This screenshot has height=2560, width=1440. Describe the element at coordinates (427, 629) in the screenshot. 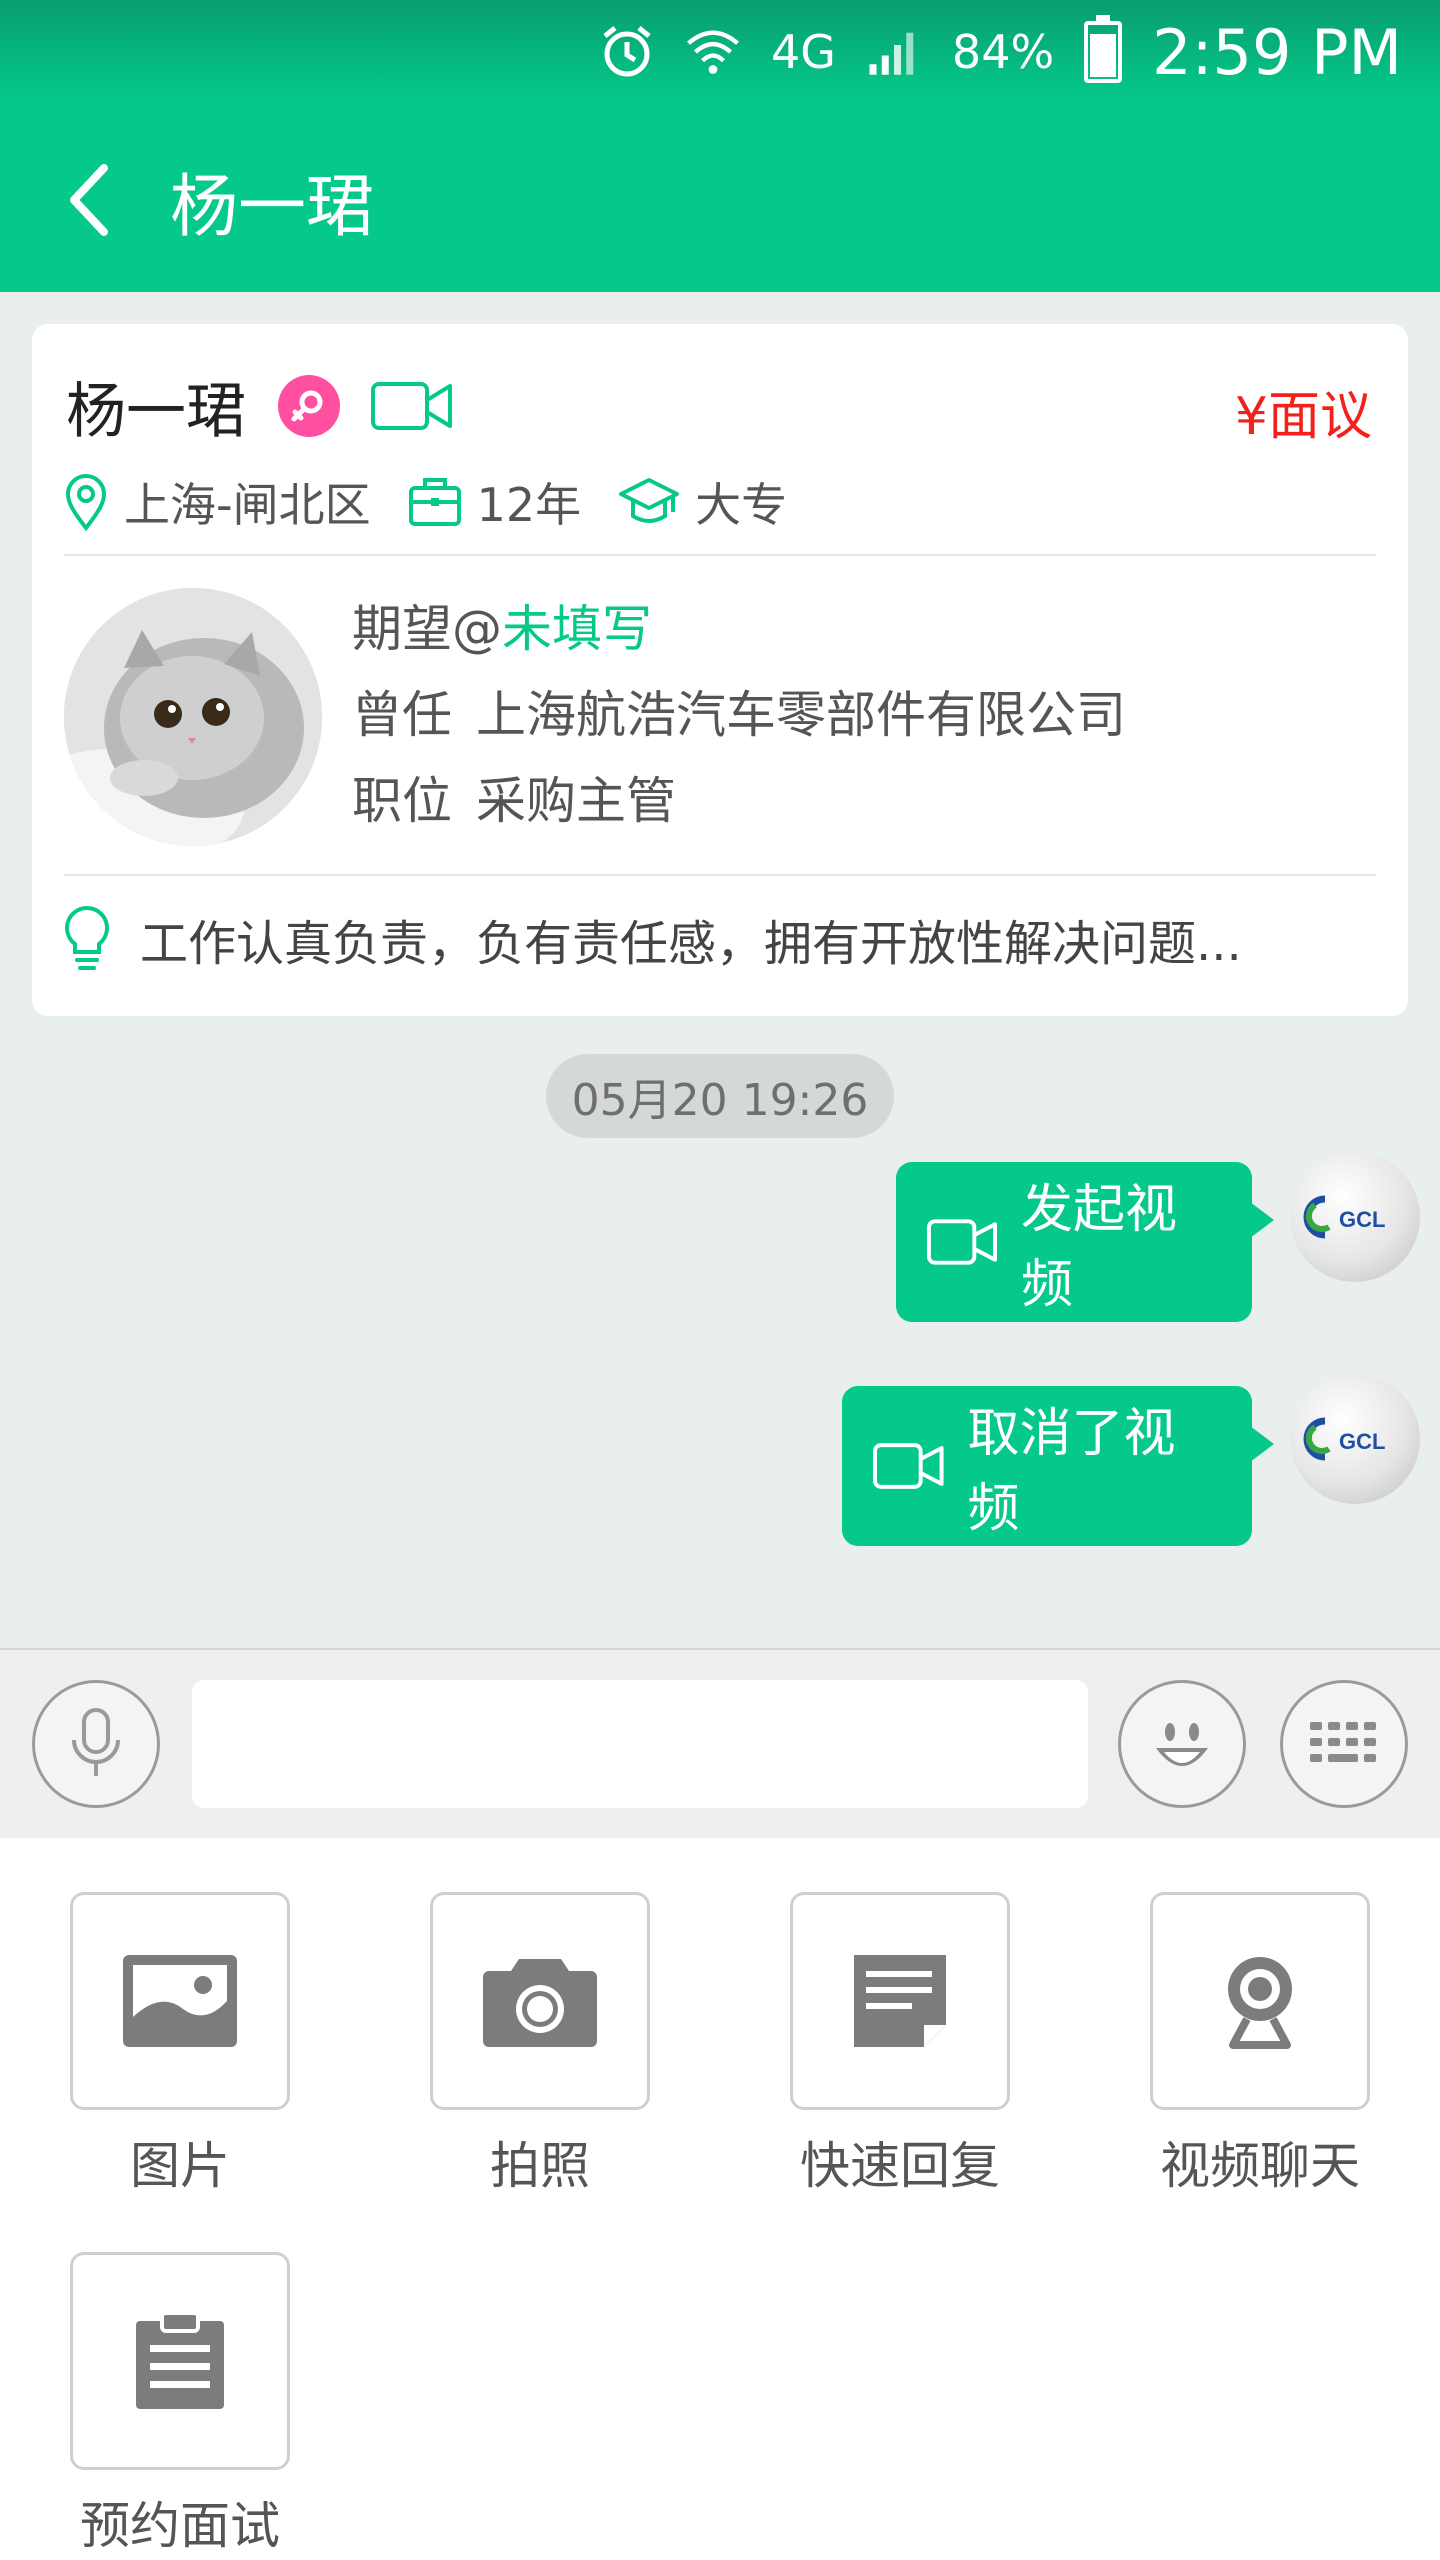

I see `expectation-label: 期望@` at that location.